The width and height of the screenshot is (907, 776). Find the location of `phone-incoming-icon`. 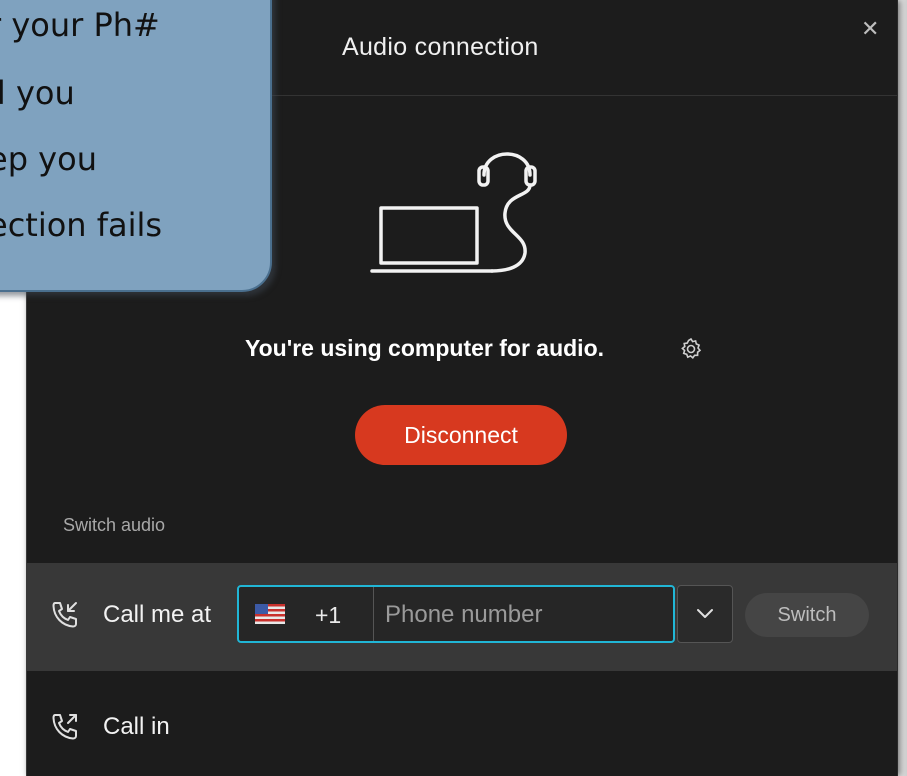

phone-incoming-icon is located at coordinates (64, 615).